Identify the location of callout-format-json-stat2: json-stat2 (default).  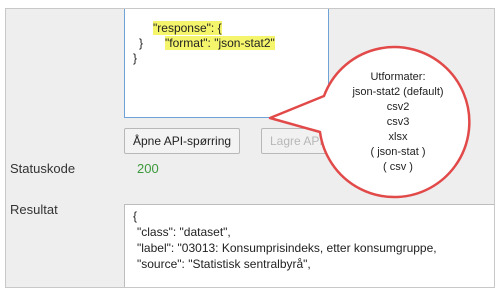
(398, 92).